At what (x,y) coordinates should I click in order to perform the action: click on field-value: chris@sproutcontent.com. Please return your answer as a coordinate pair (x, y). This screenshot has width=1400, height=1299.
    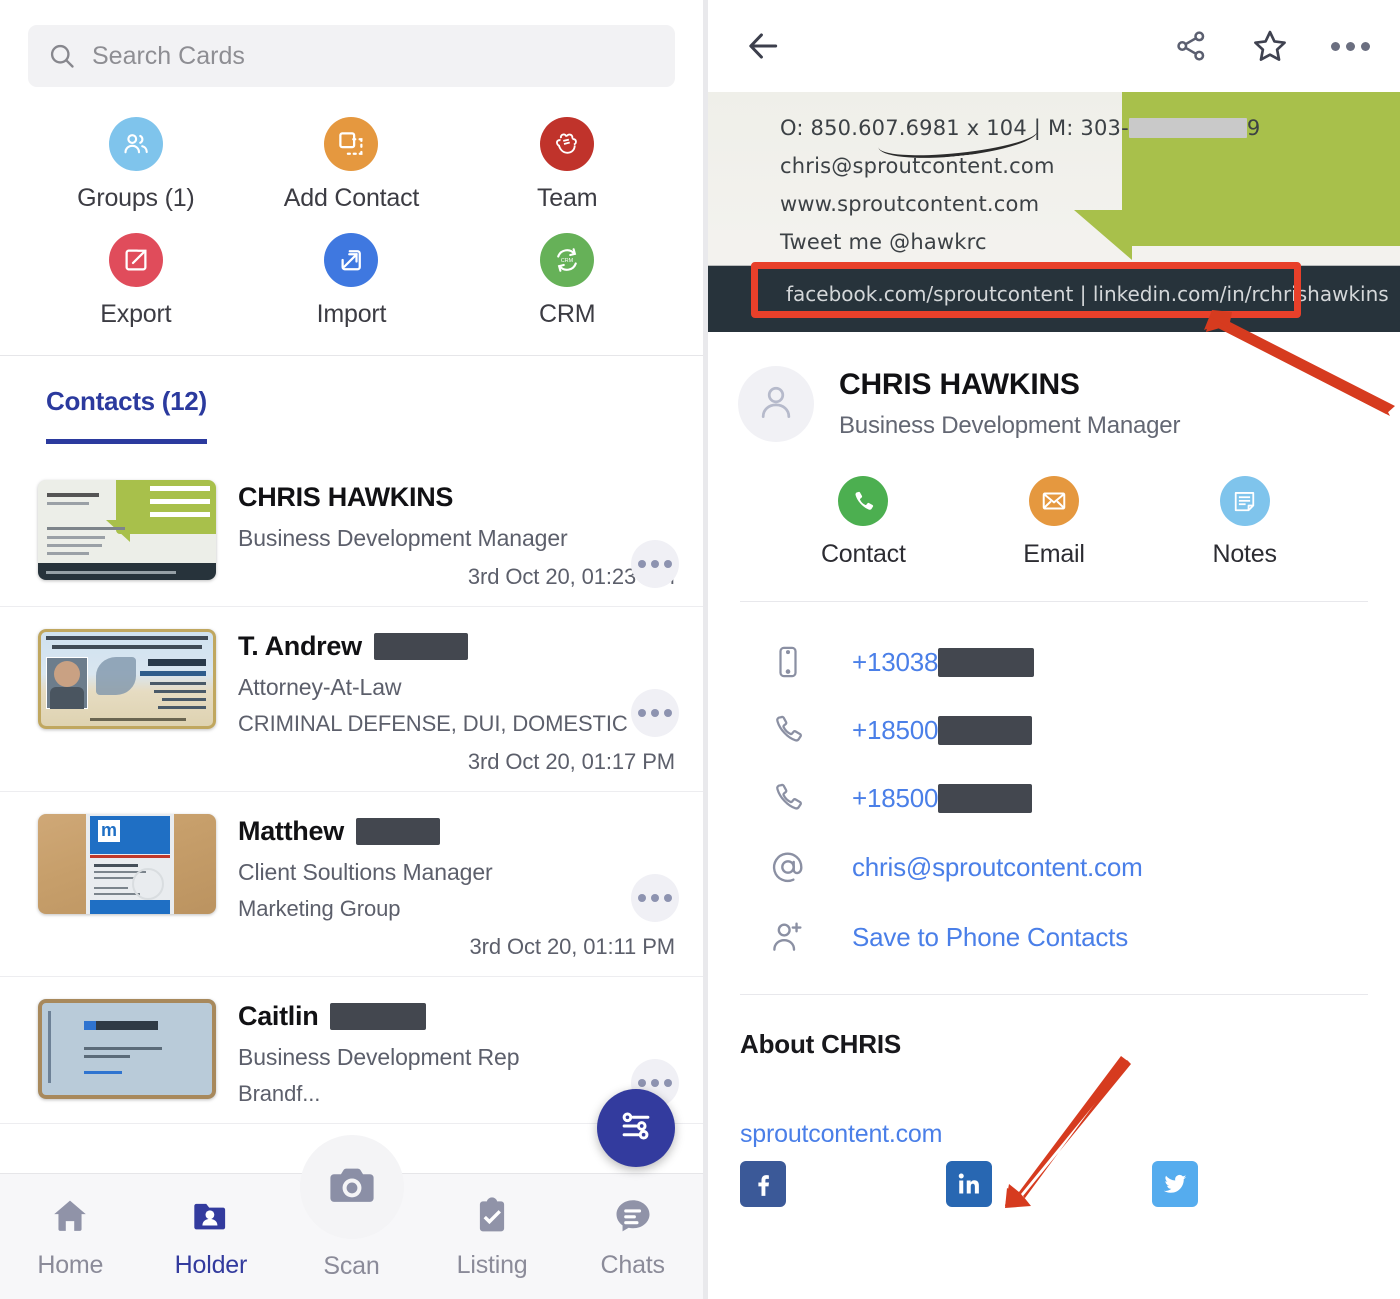
    Looking at the image, I should click on (978, 867).